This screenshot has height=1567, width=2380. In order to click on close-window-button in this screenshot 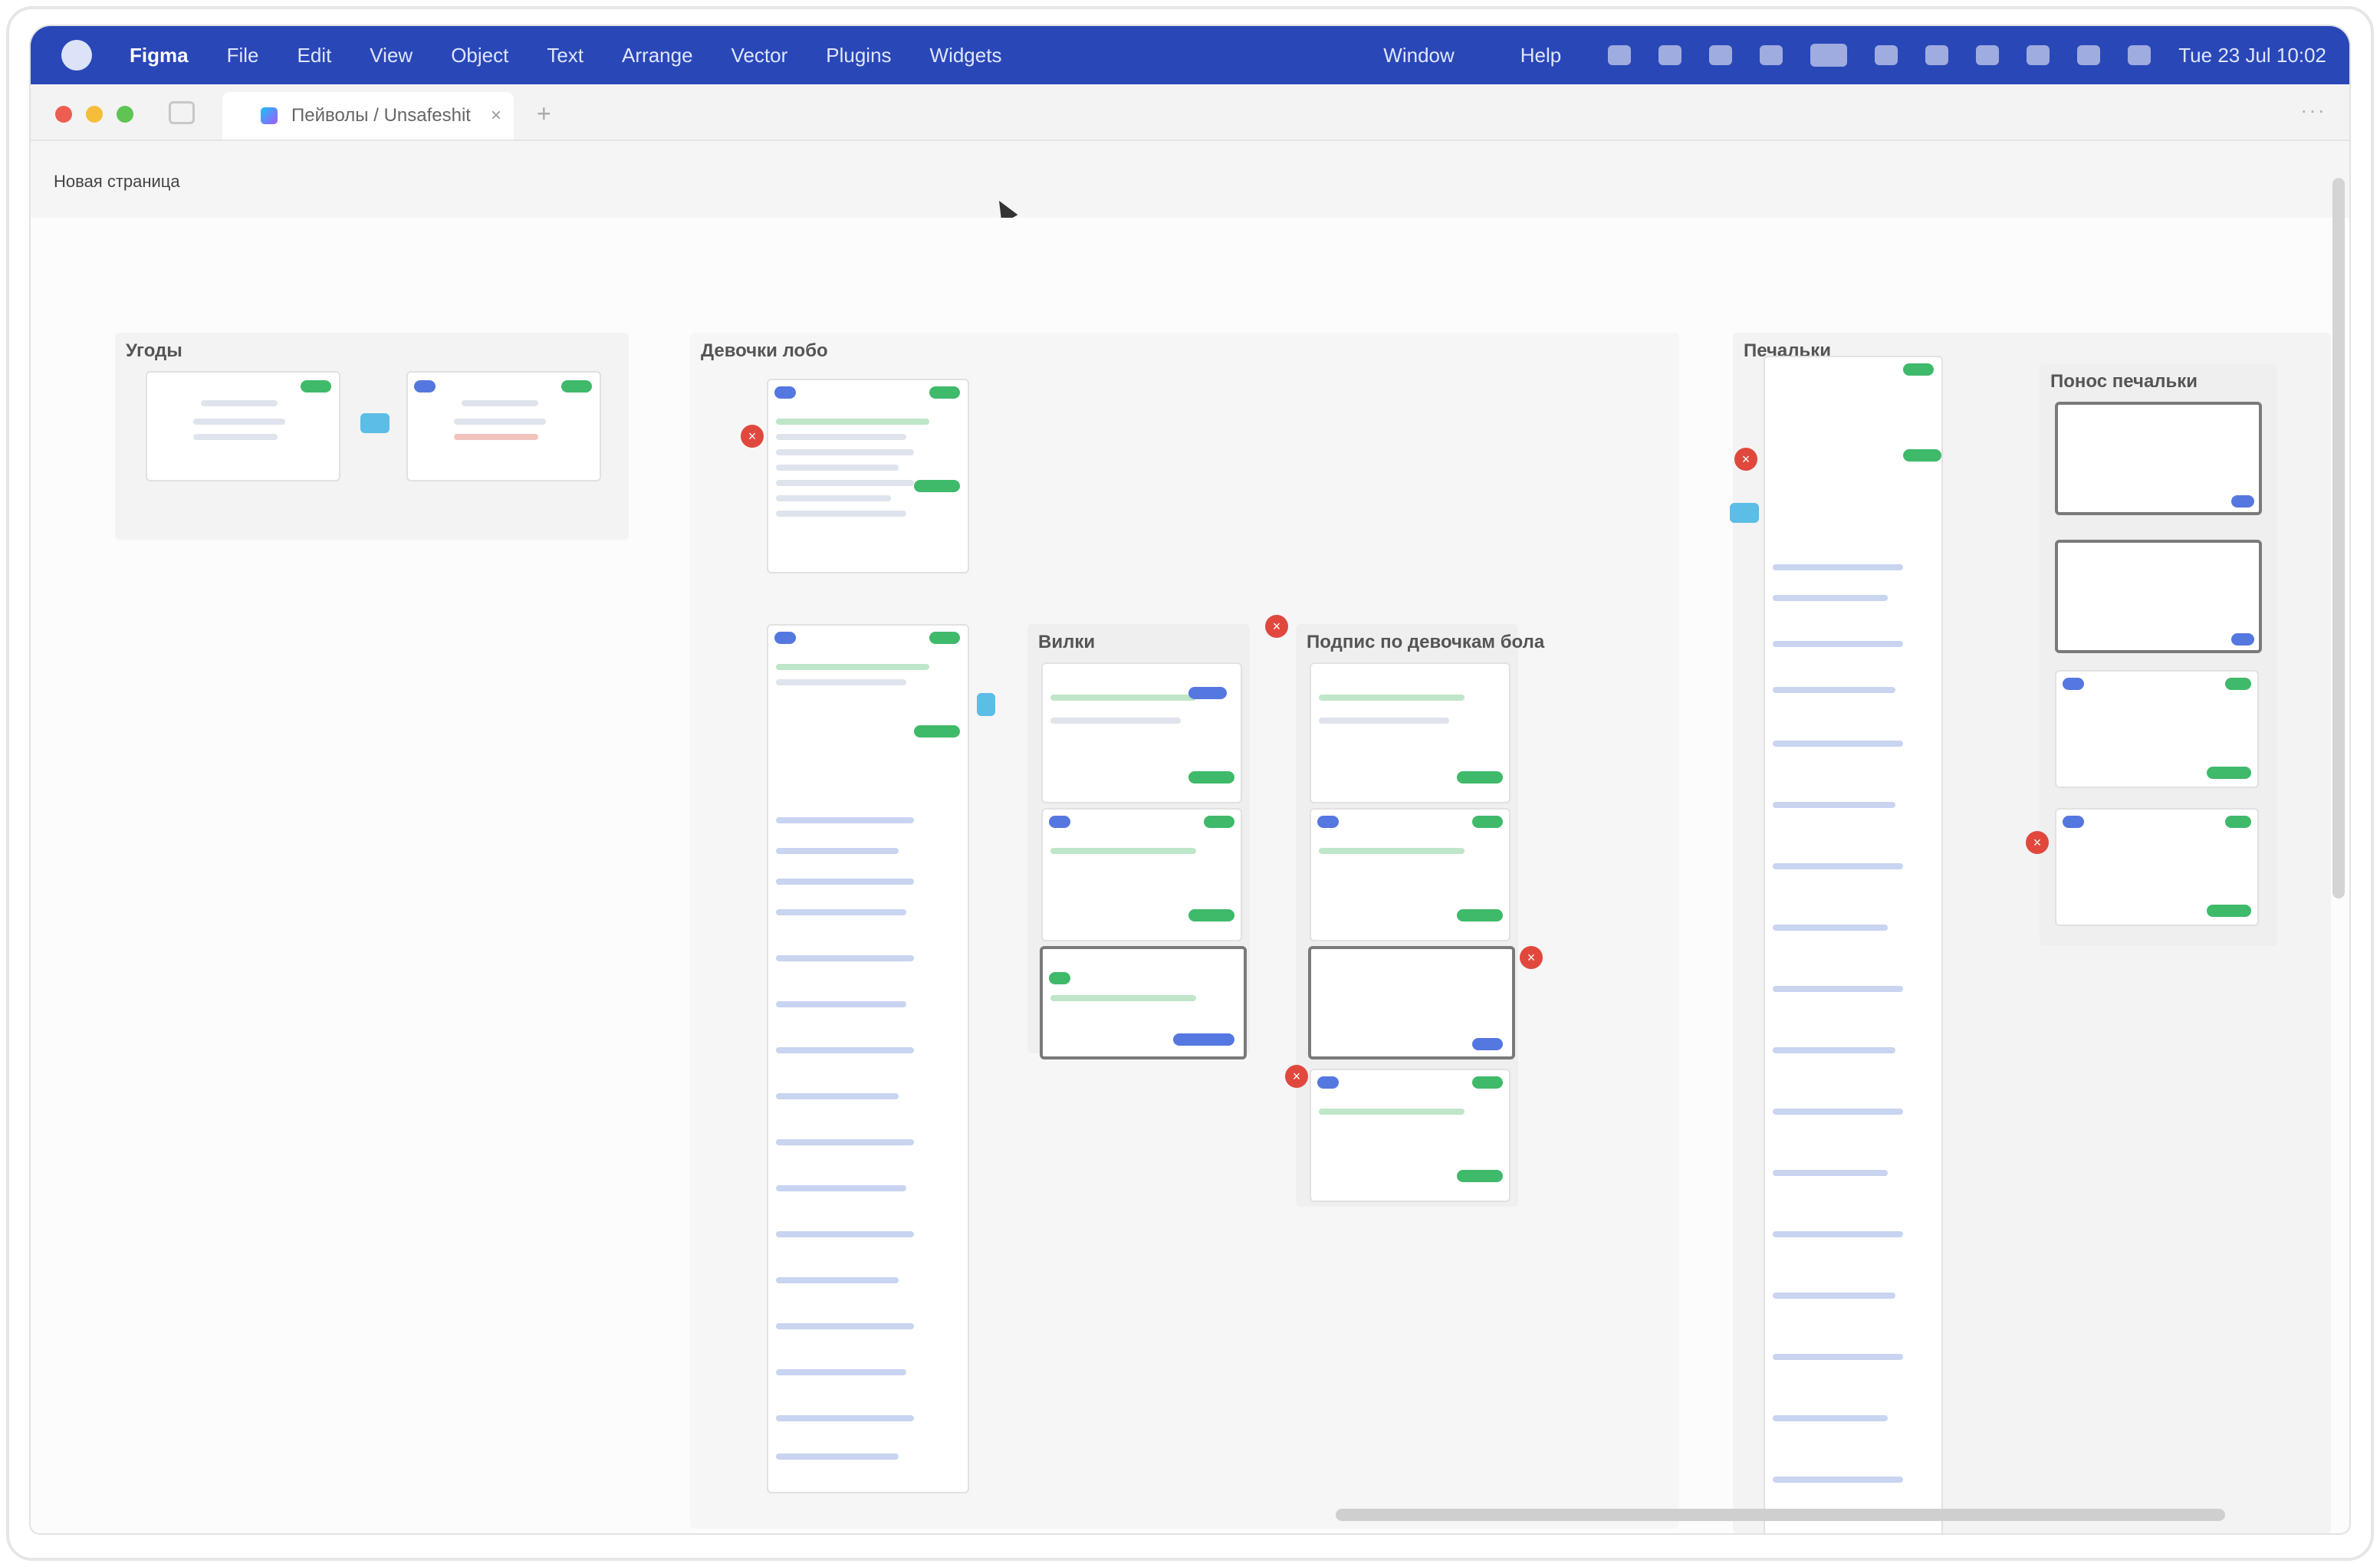, I will do `click(64, 114)`.